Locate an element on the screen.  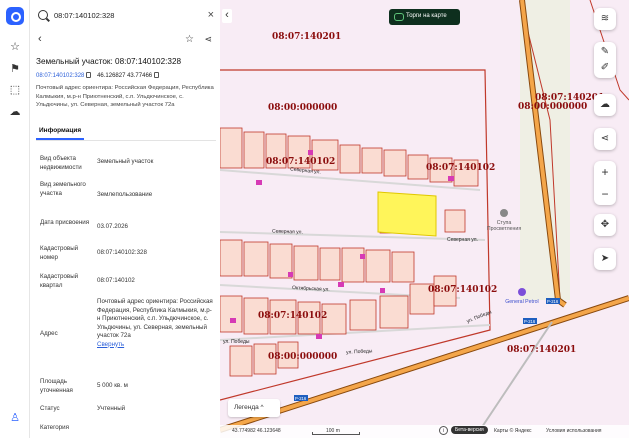
search-icon is located at coordinates (43, 15).